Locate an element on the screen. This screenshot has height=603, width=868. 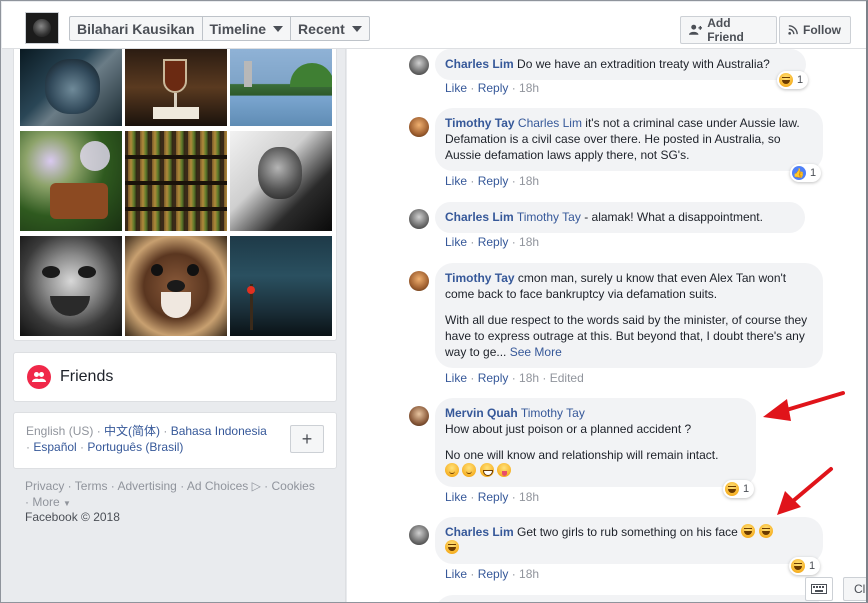
profile-breadcrumb: Bilahari Kausikan Timeline Recent is located at coordinates (219, 28).